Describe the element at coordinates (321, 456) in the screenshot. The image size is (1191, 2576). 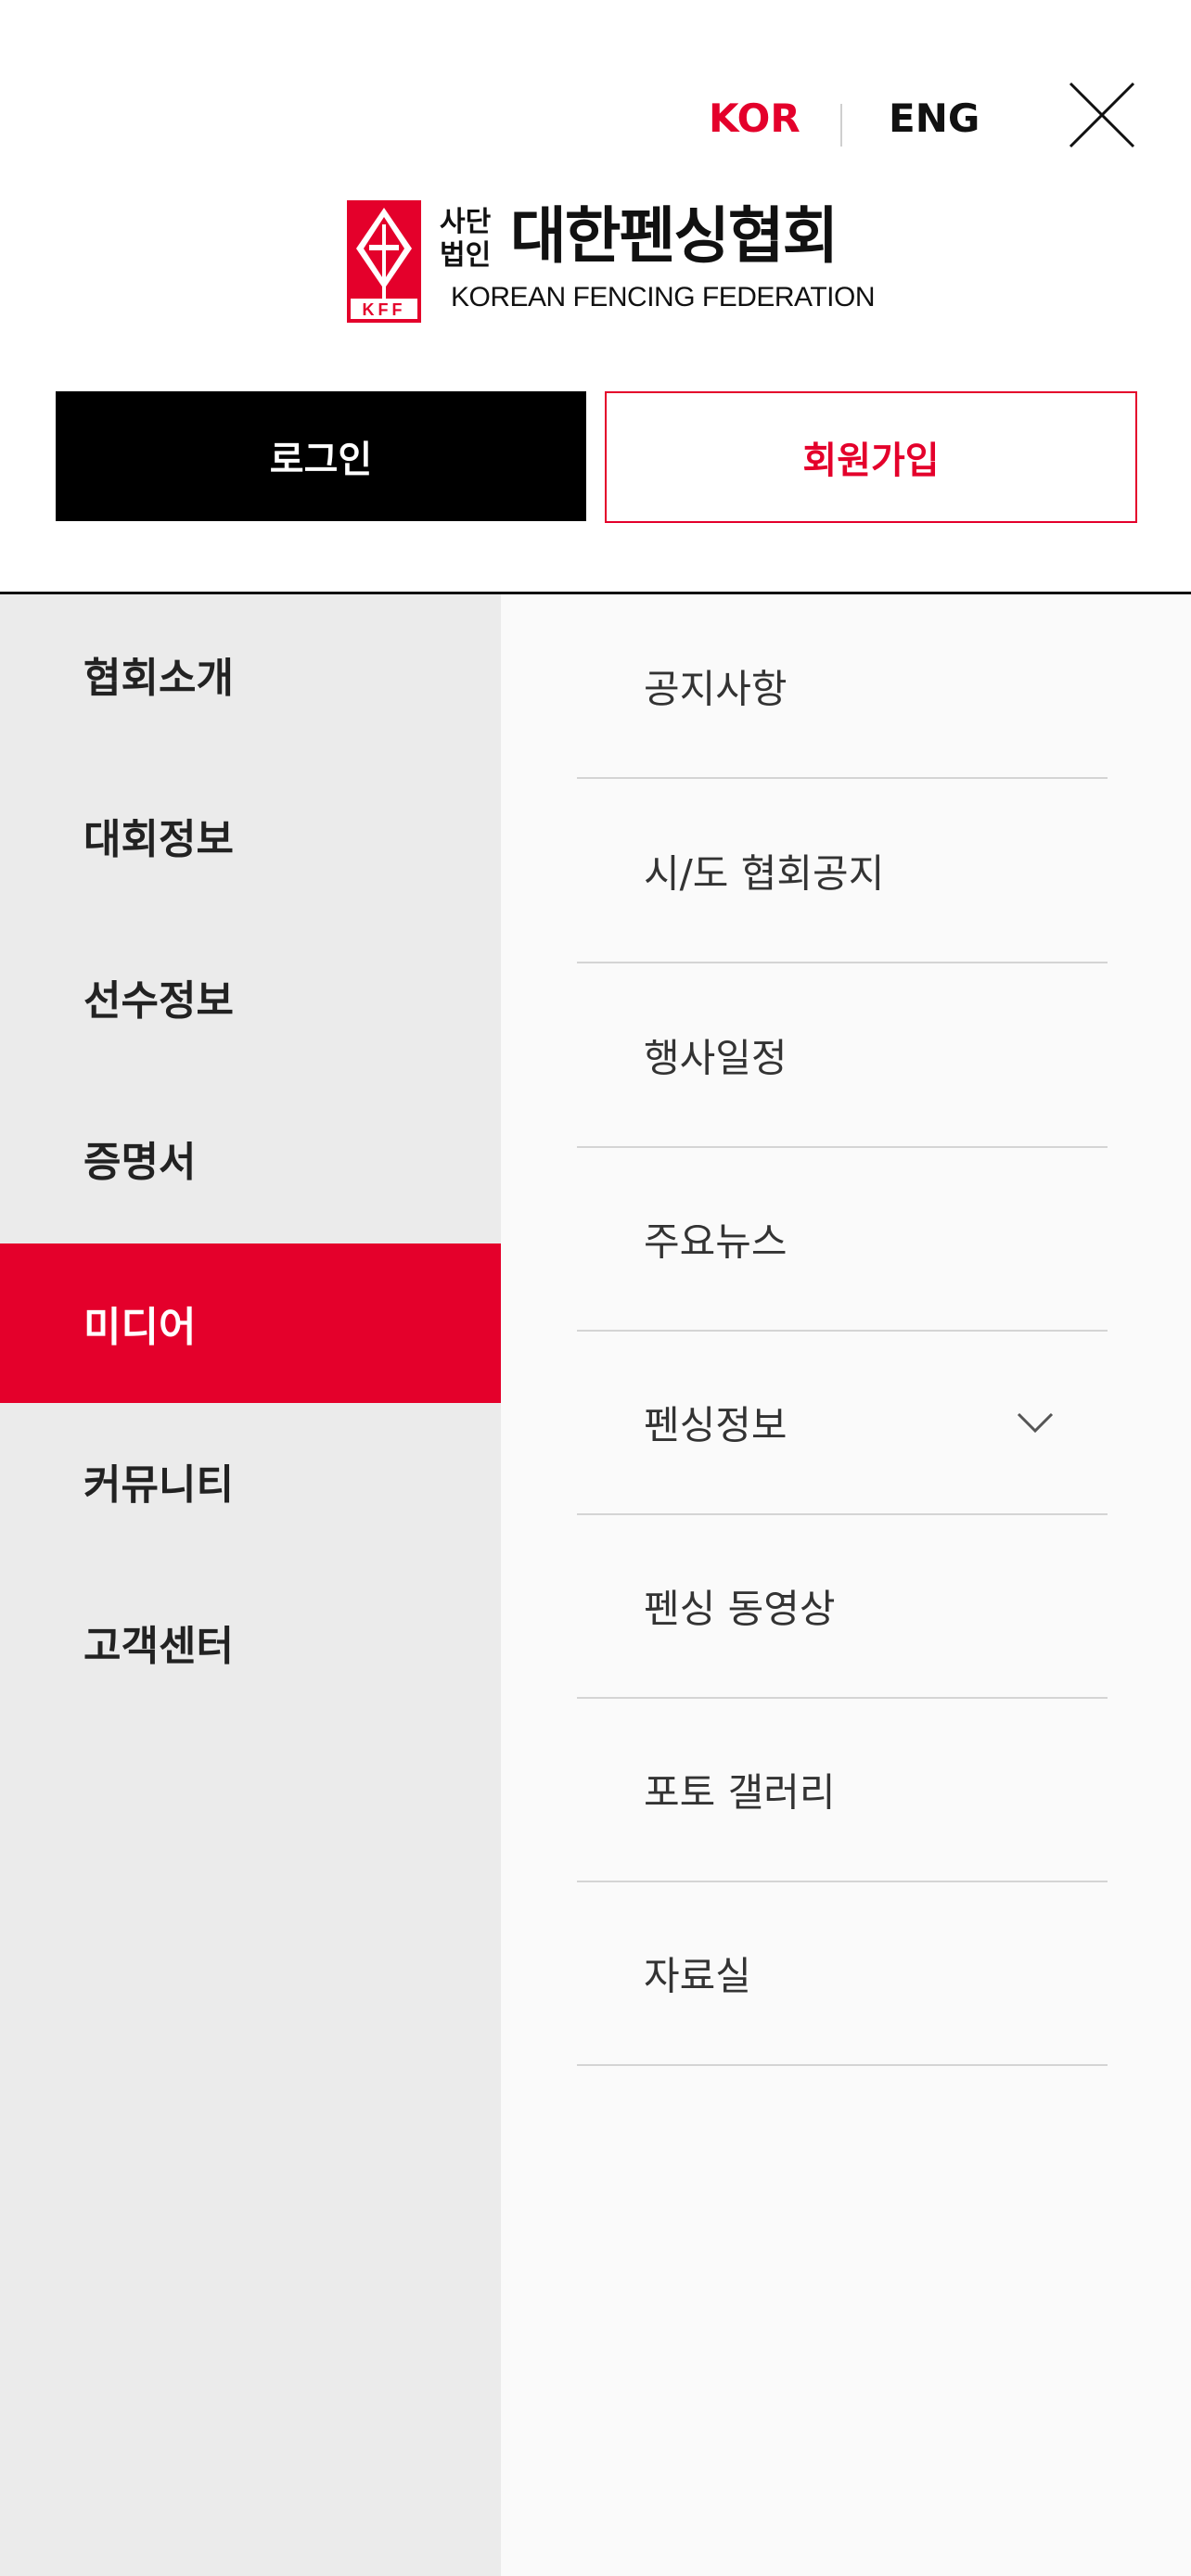
I see `login-button: 로그인` at that location.